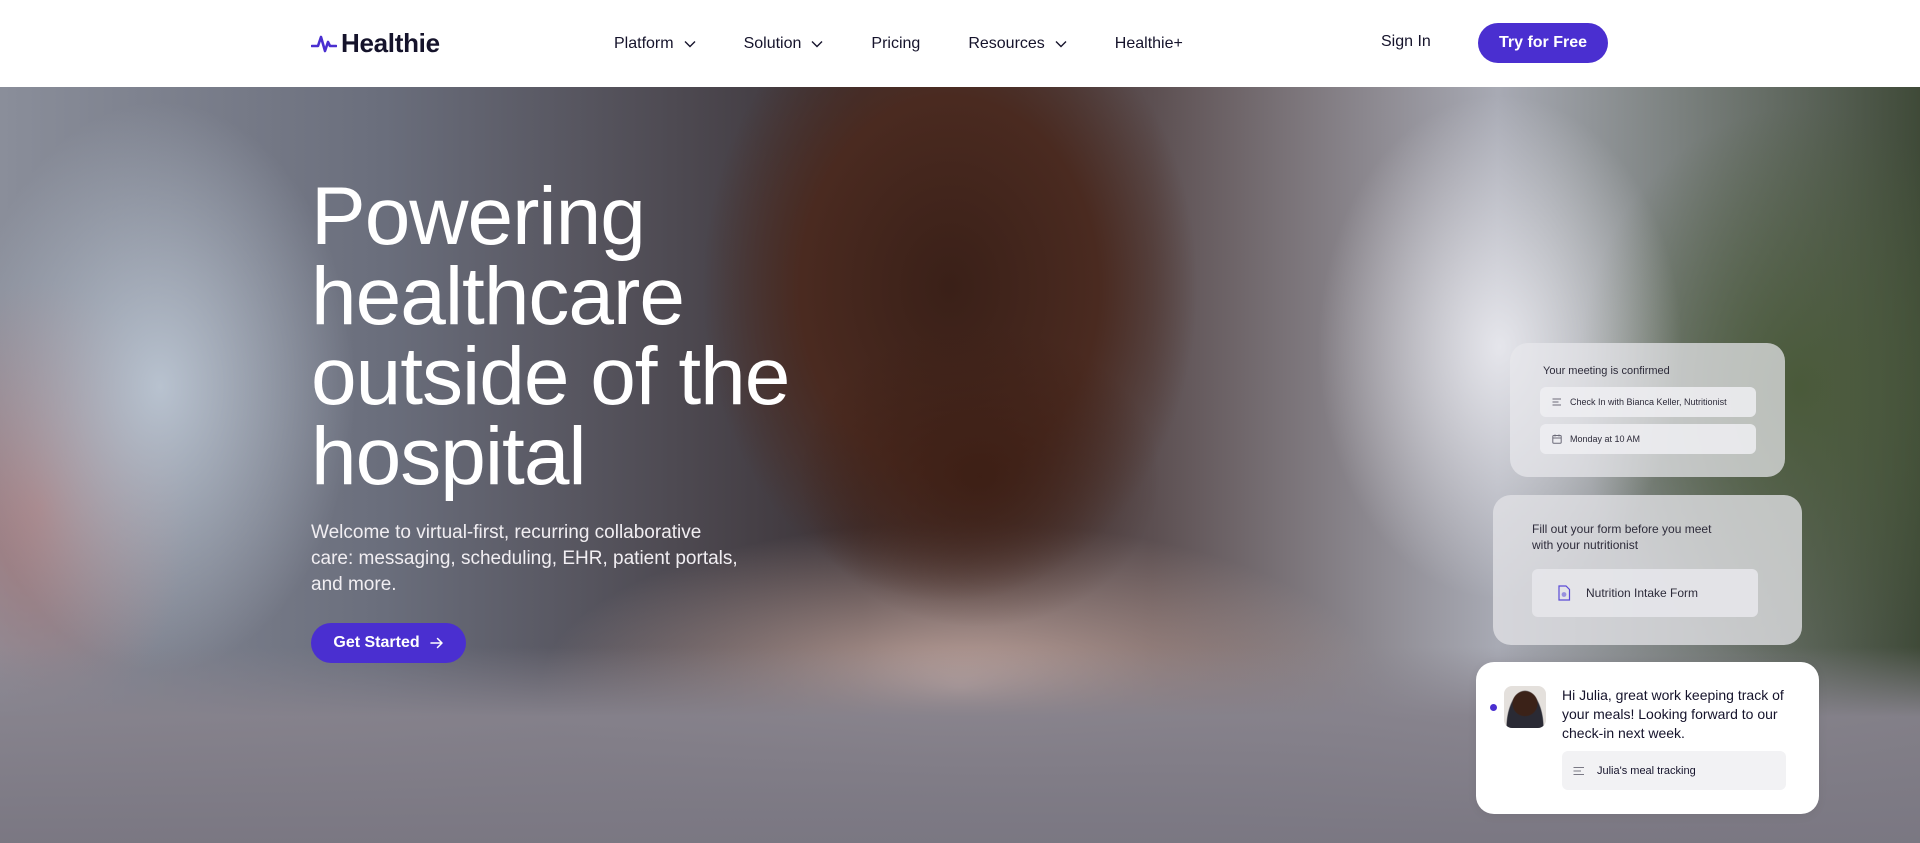 This screenshot has width=1920, height=843. I want to click on meeting-time-text: Monday at 10 AM, so click(1605, 439).